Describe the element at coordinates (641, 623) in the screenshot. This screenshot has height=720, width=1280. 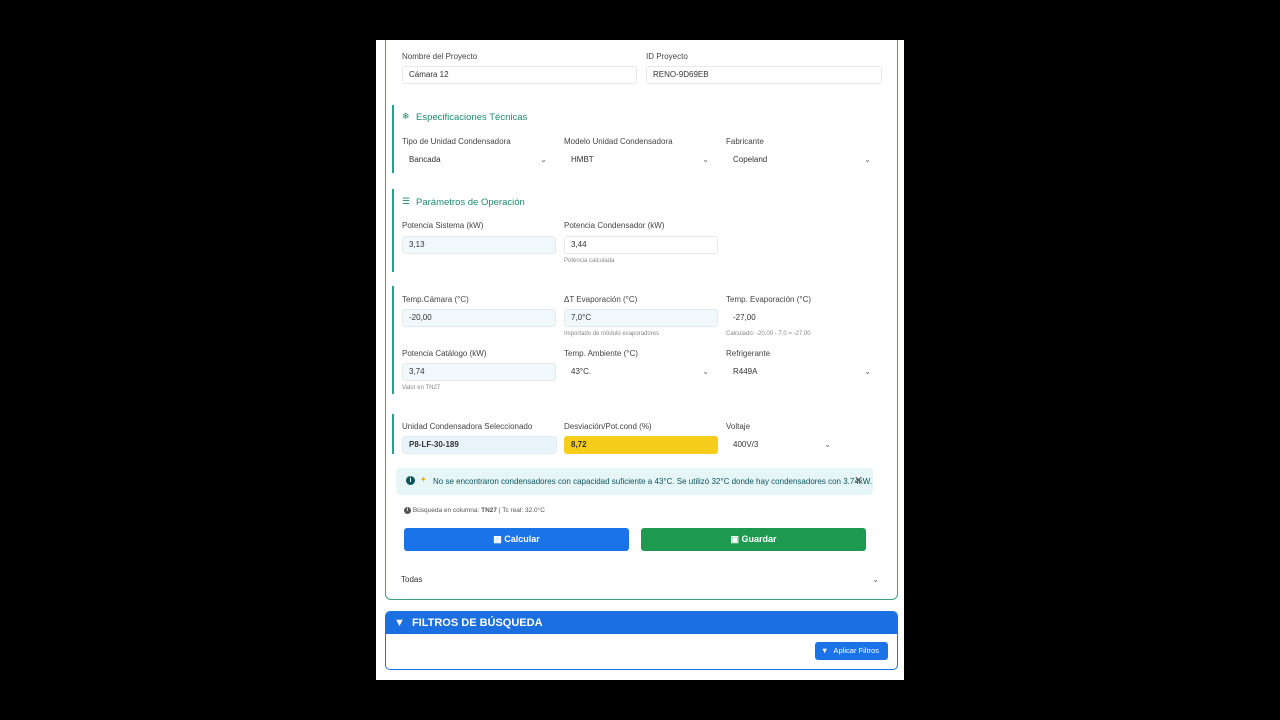
I see `filters-header: ▼ FILTROS DE BÚSQUEDA` at that location.